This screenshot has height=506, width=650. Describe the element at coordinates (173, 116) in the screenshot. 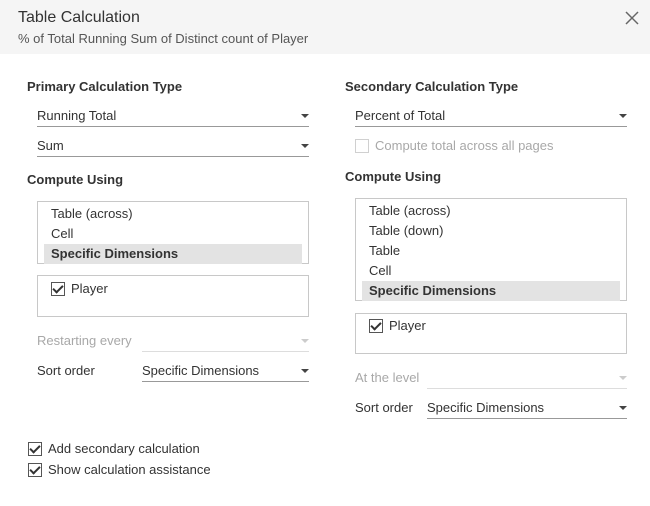

I see `primary-calc-type-select: Running Total` at that location.